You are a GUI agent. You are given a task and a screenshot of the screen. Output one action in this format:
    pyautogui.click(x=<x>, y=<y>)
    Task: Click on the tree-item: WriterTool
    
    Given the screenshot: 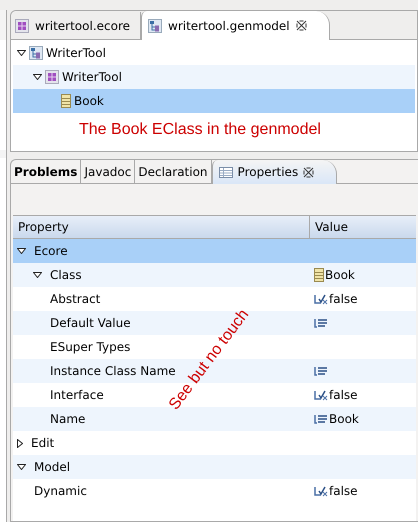 What is the action you would take?
    pyautogui.click(x=214, y=77)
    